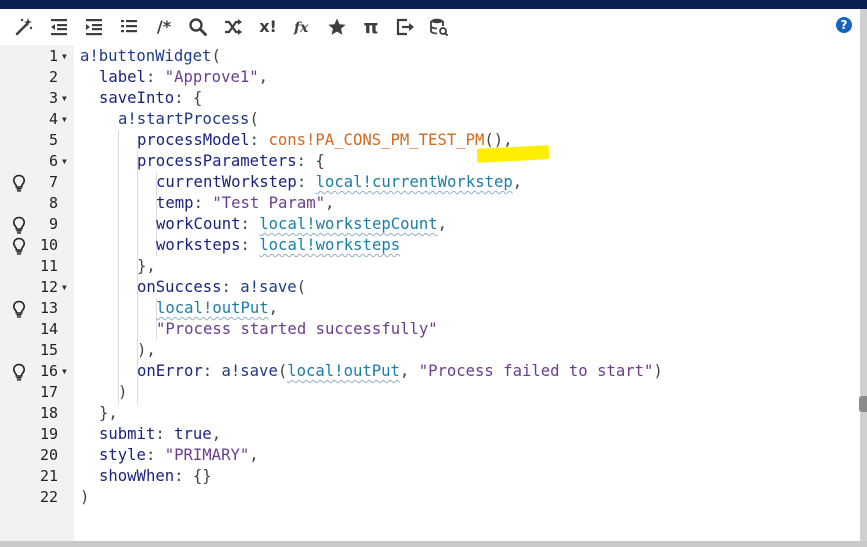 The height and width of the screenshot is (547, 867). Describe the element at coordinates (202, 476) in the screenshot. I see `punctuation: {}` at that location.